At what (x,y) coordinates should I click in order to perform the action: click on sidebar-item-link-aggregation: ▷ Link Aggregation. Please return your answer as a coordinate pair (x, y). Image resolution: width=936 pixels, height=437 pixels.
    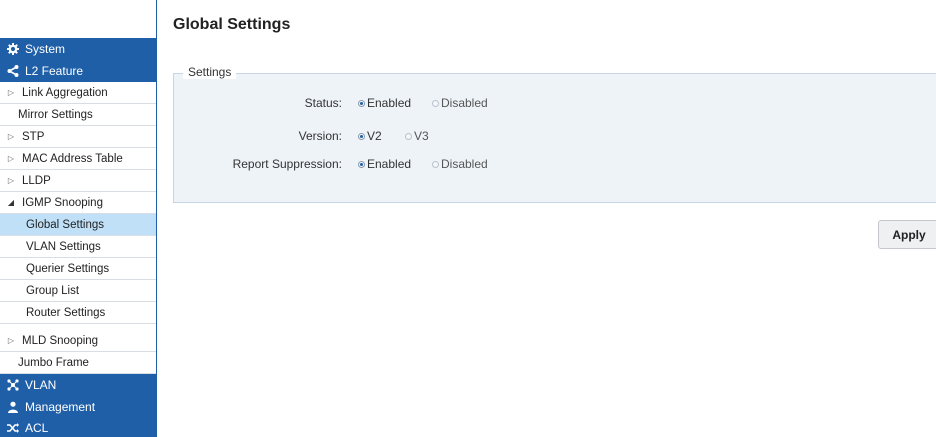
    Looking at the image, I should click on (78, 93).